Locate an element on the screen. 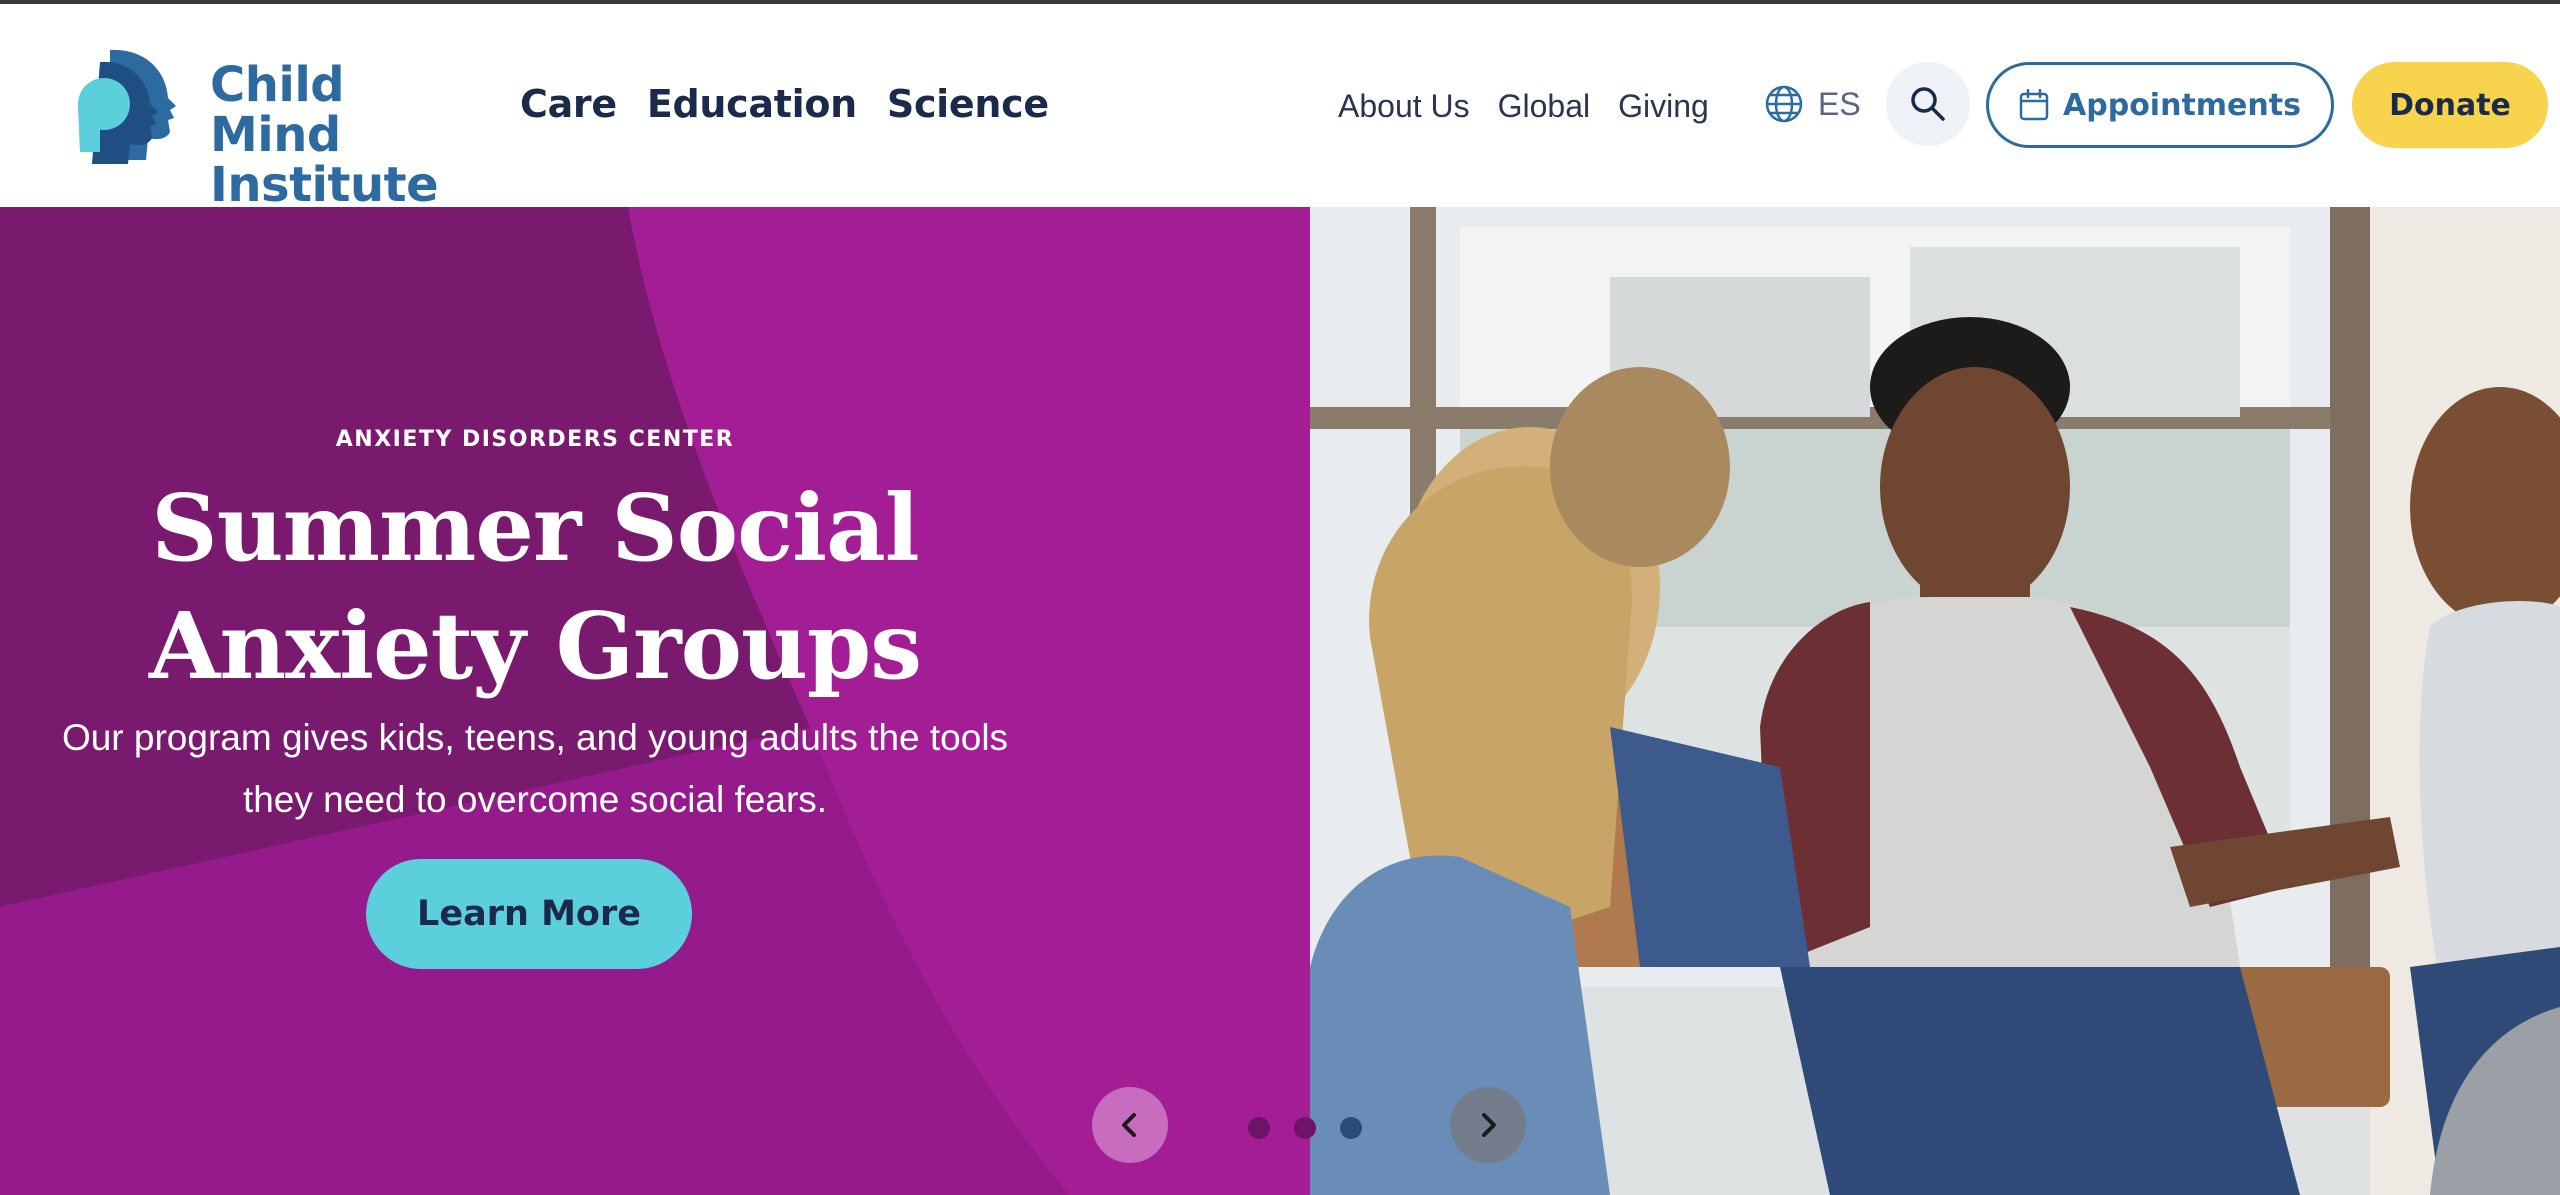 The image size is (2560, 1195). search-button is located at coordinates (1928, 104).